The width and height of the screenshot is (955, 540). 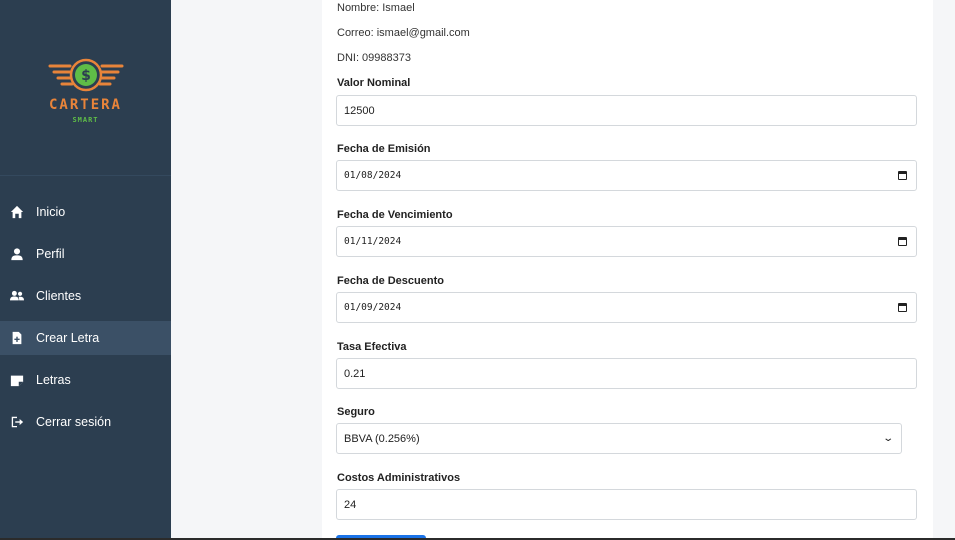 What do you see at coordinates (17, 254) in the screenshot?
I see `user-icon` at bounding box center [17, 254].